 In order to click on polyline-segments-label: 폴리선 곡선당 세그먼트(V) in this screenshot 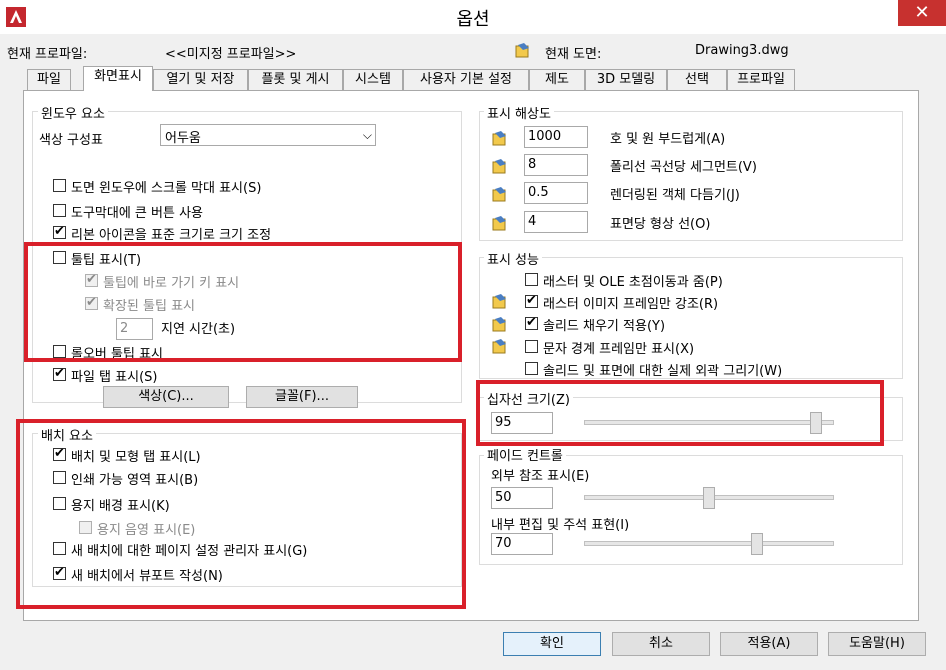, I will do `click(683, 167)`.